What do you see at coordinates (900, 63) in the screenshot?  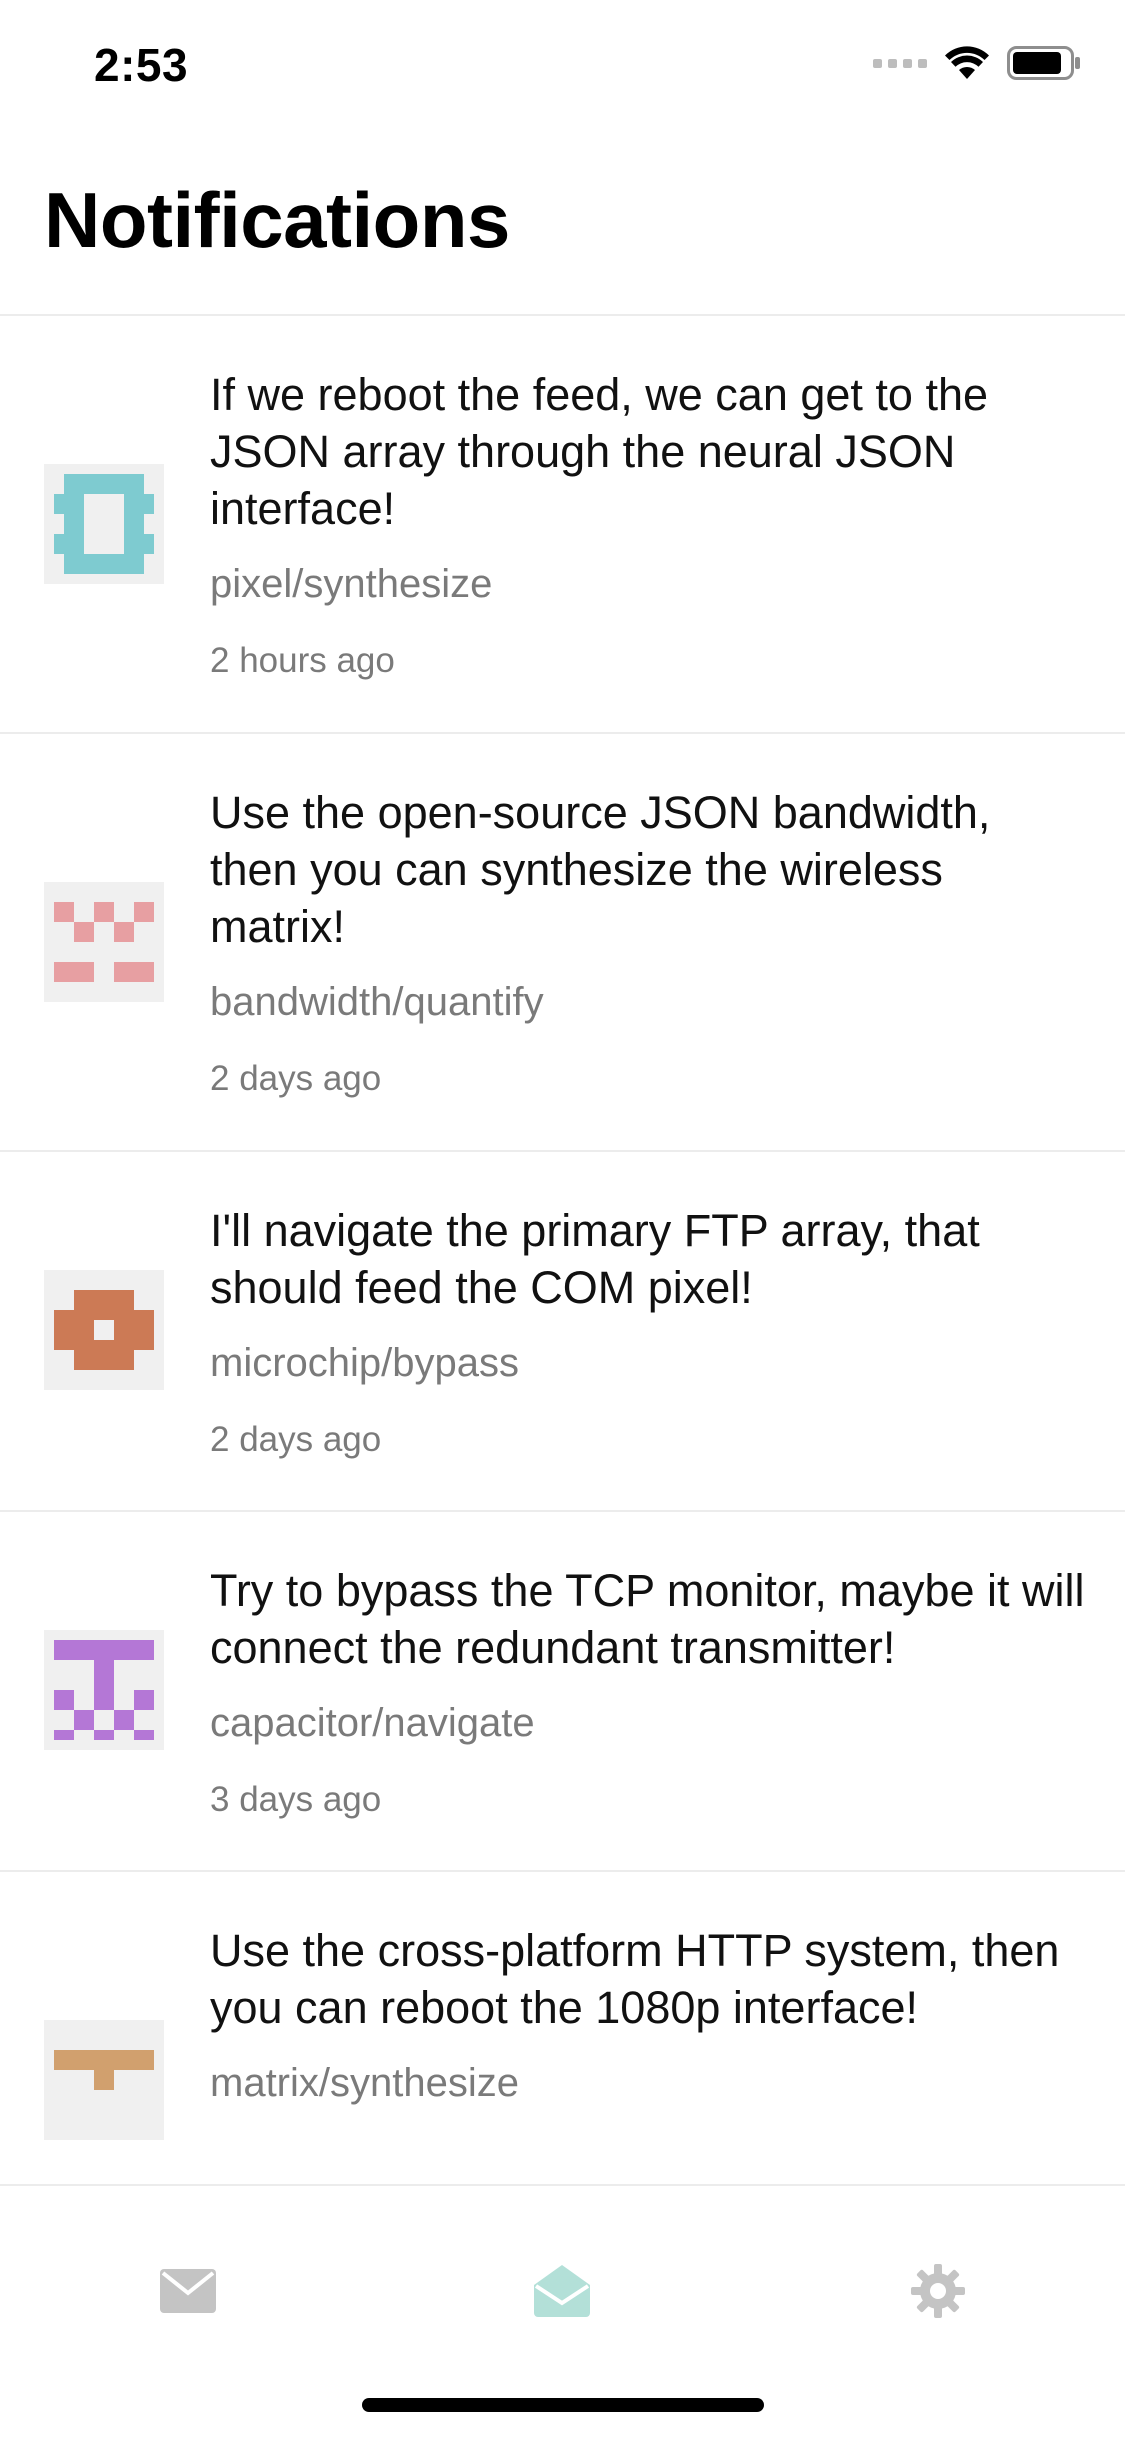 I see `cellular-signal-icon` at bounding box center [900, 63].